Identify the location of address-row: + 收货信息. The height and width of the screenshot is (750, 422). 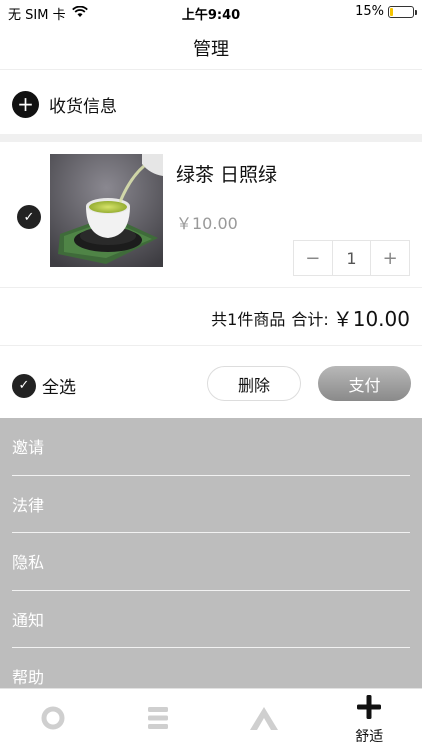
(211, 104).